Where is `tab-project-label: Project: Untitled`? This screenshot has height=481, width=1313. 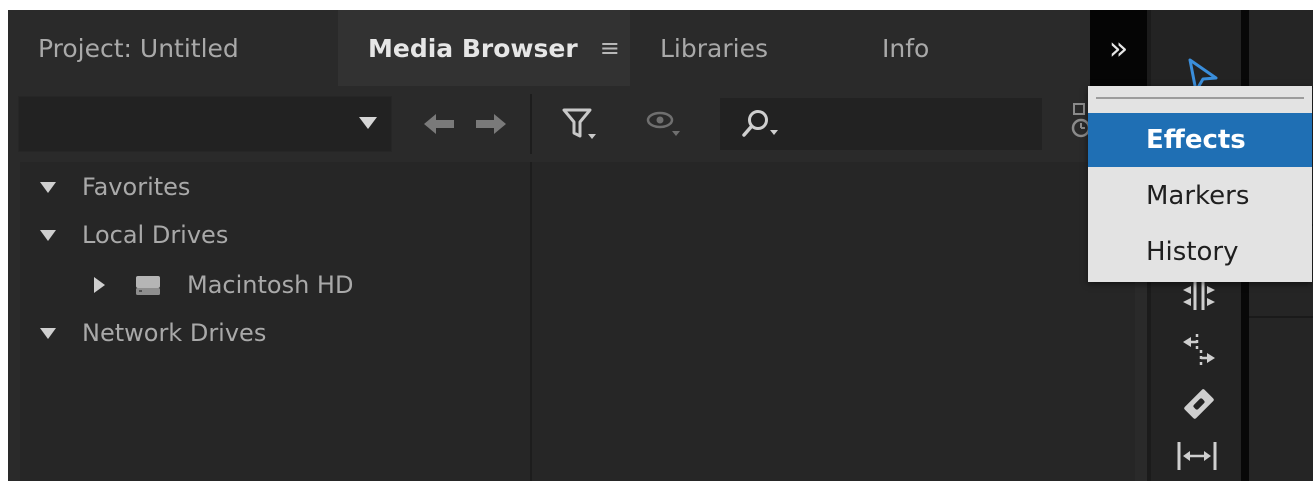 tab-project-label: Project: Untitled is located at coordinates (138, 48).